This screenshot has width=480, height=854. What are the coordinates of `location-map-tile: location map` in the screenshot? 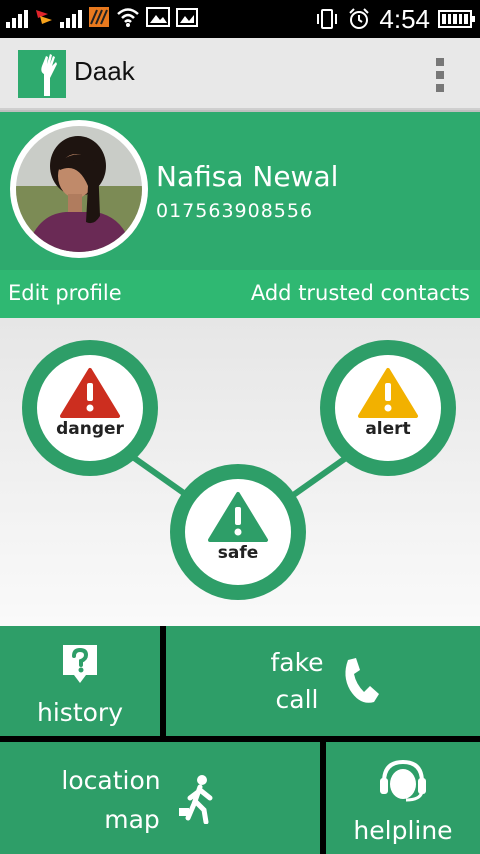 It's located at (160, 798).